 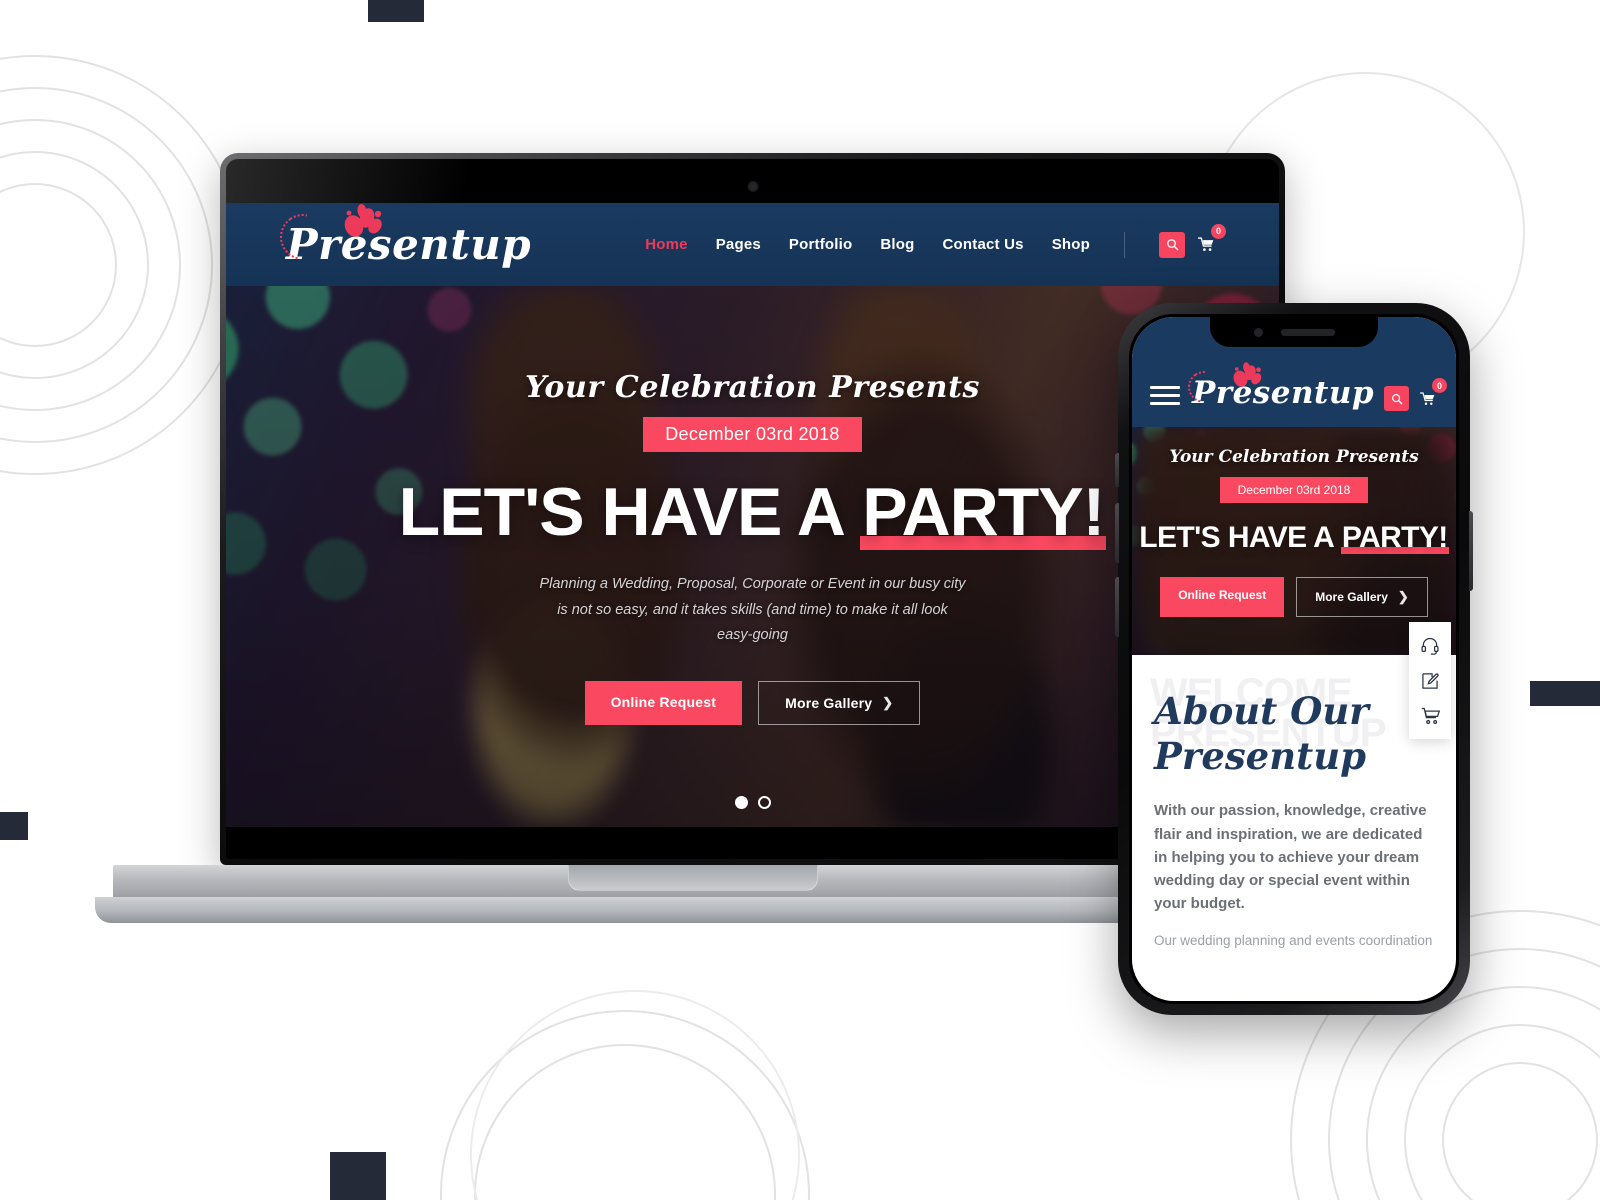 I want to click on phone-volume-up-button, so click(x=1117, y=533).